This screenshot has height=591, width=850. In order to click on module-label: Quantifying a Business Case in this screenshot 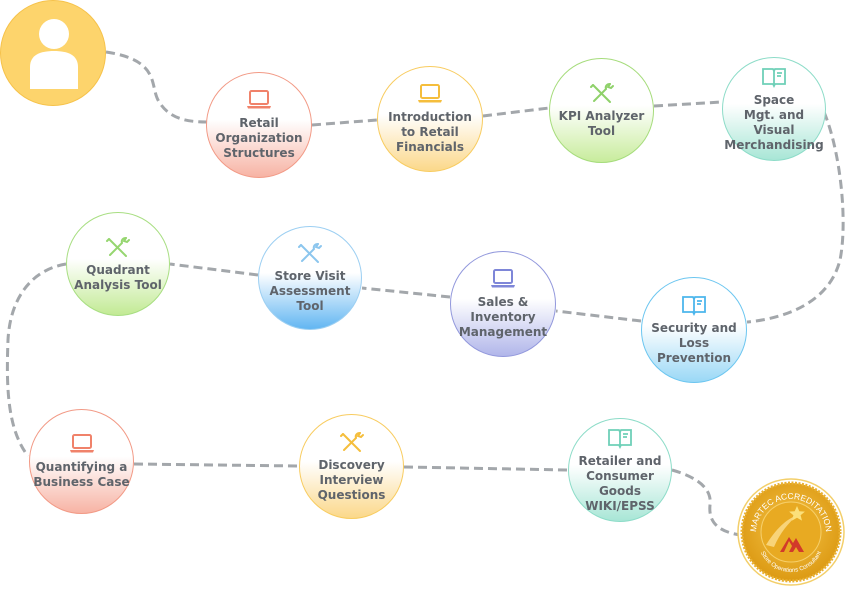, I will do `click(81, 474)`.